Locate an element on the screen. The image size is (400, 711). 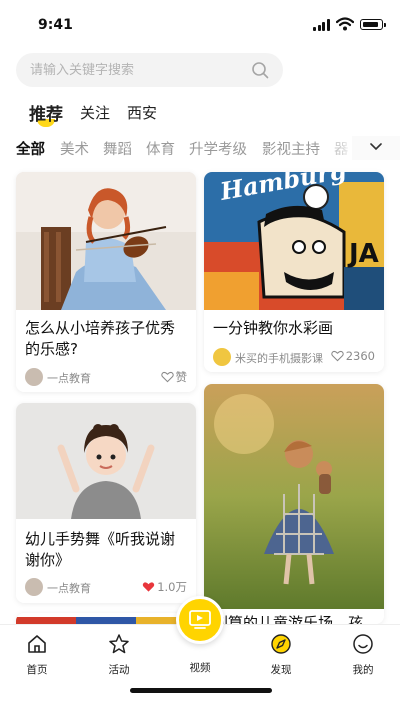
compass-icon is located at coordinates (281, 644).